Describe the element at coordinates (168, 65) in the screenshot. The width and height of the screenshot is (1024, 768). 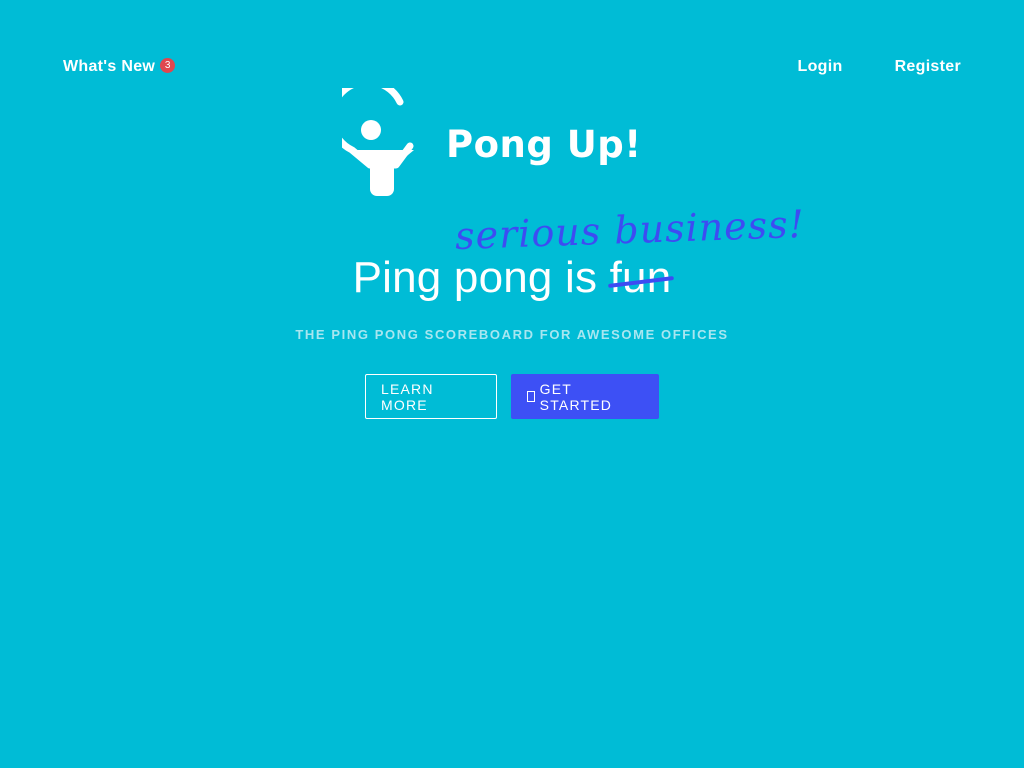
I see `notification-badge: 3` at that location.